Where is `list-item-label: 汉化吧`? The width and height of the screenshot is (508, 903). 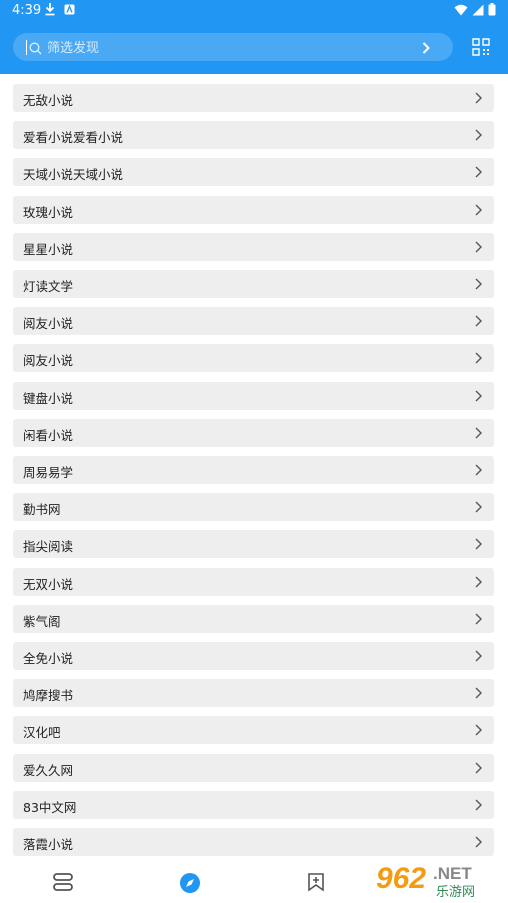
list-item-label: 汉化吧 is located at coordinates (42, 733).